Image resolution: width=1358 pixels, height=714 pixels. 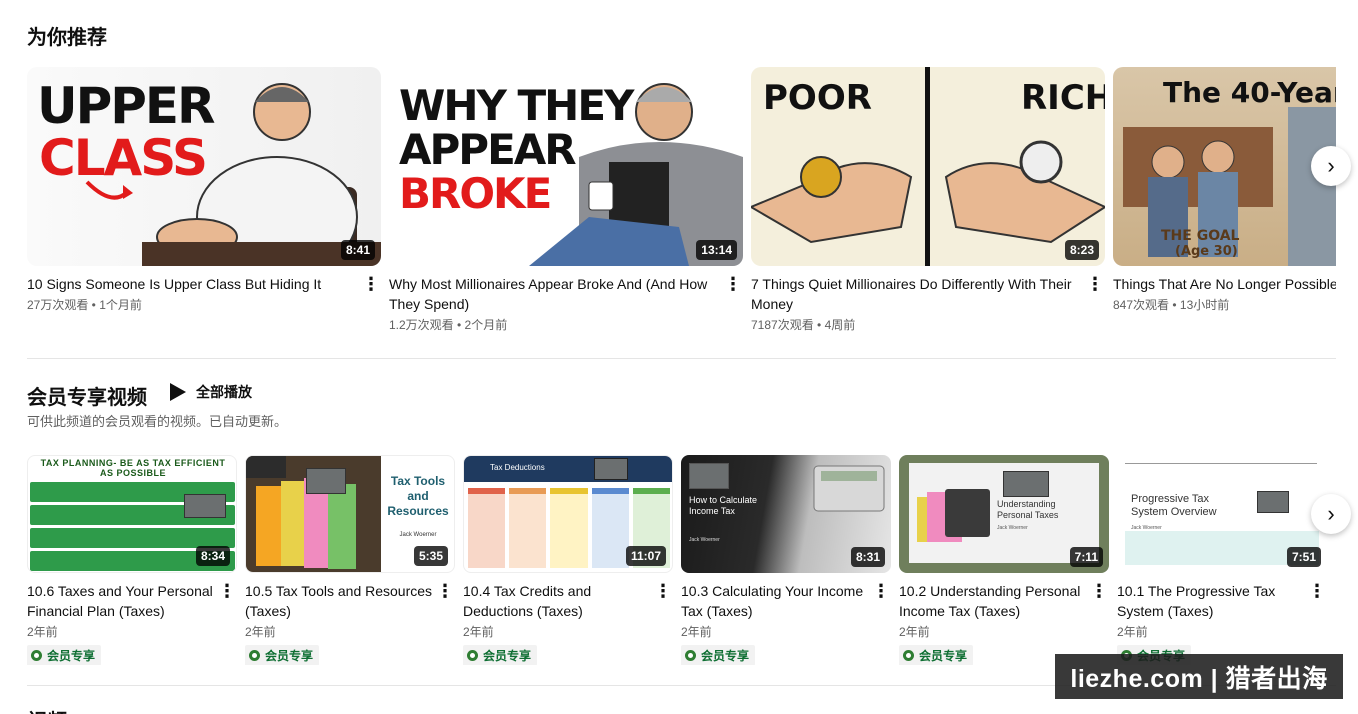 What do you see at coordinates (681, 358) in the screenshot?
I see `section-divider` at bounding box center [681, 358].